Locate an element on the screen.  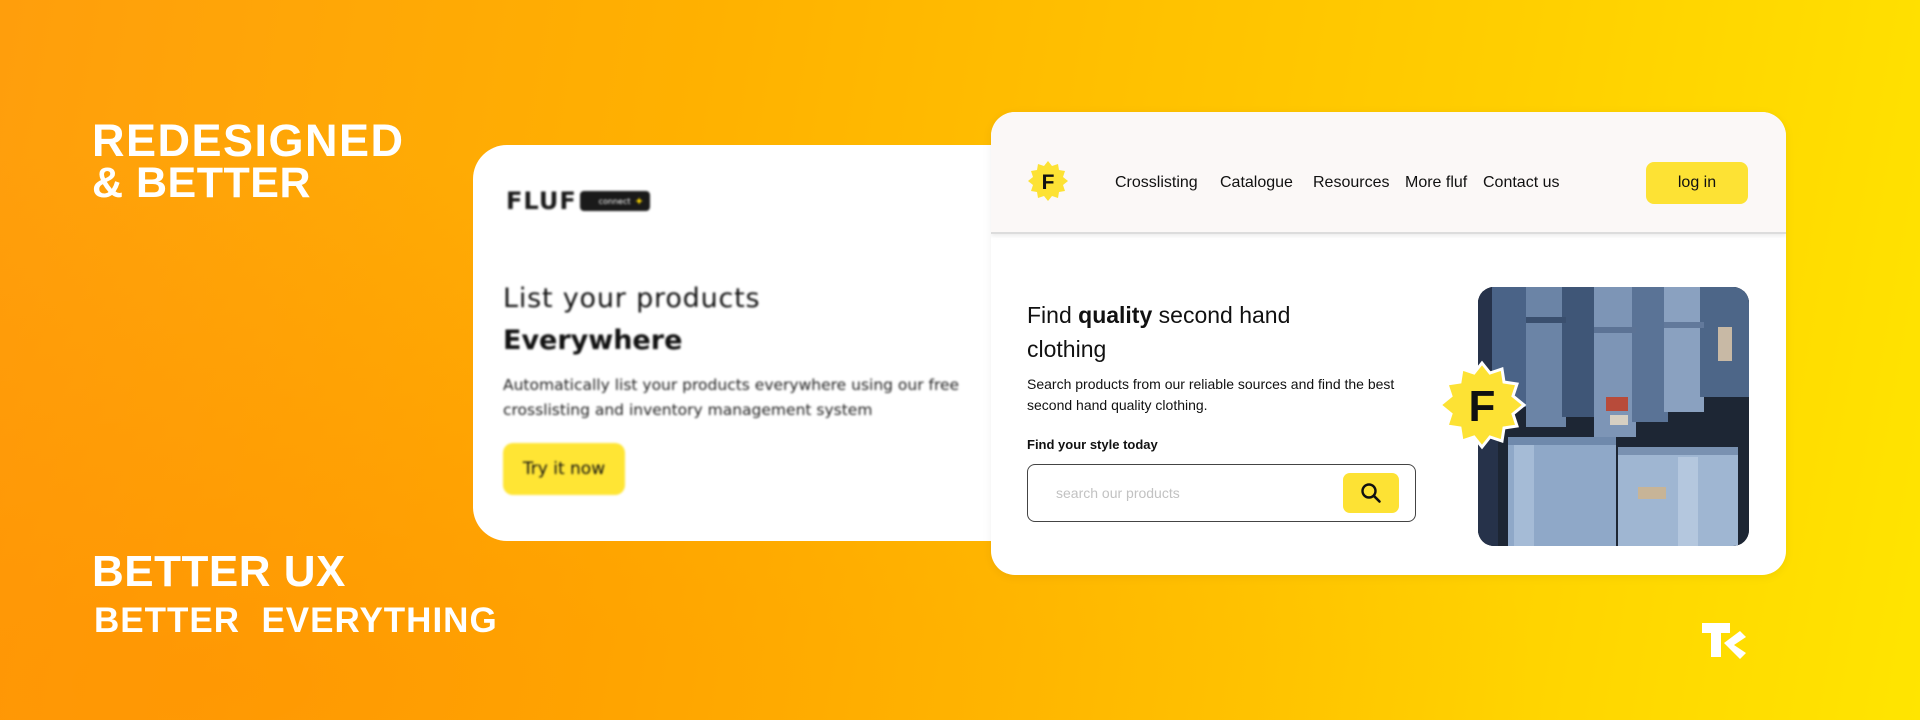
fluf-logo-letter: F is located at coordinates (1048, 182).